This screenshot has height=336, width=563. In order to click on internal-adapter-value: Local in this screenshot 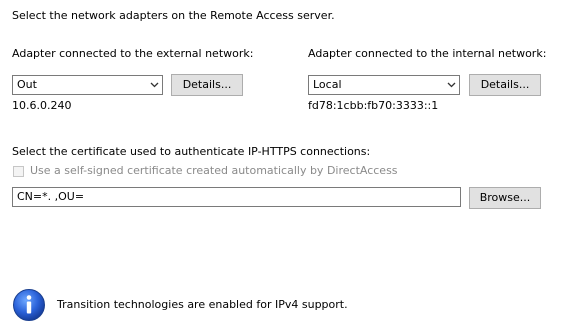, I will do `click(327, 84)`.